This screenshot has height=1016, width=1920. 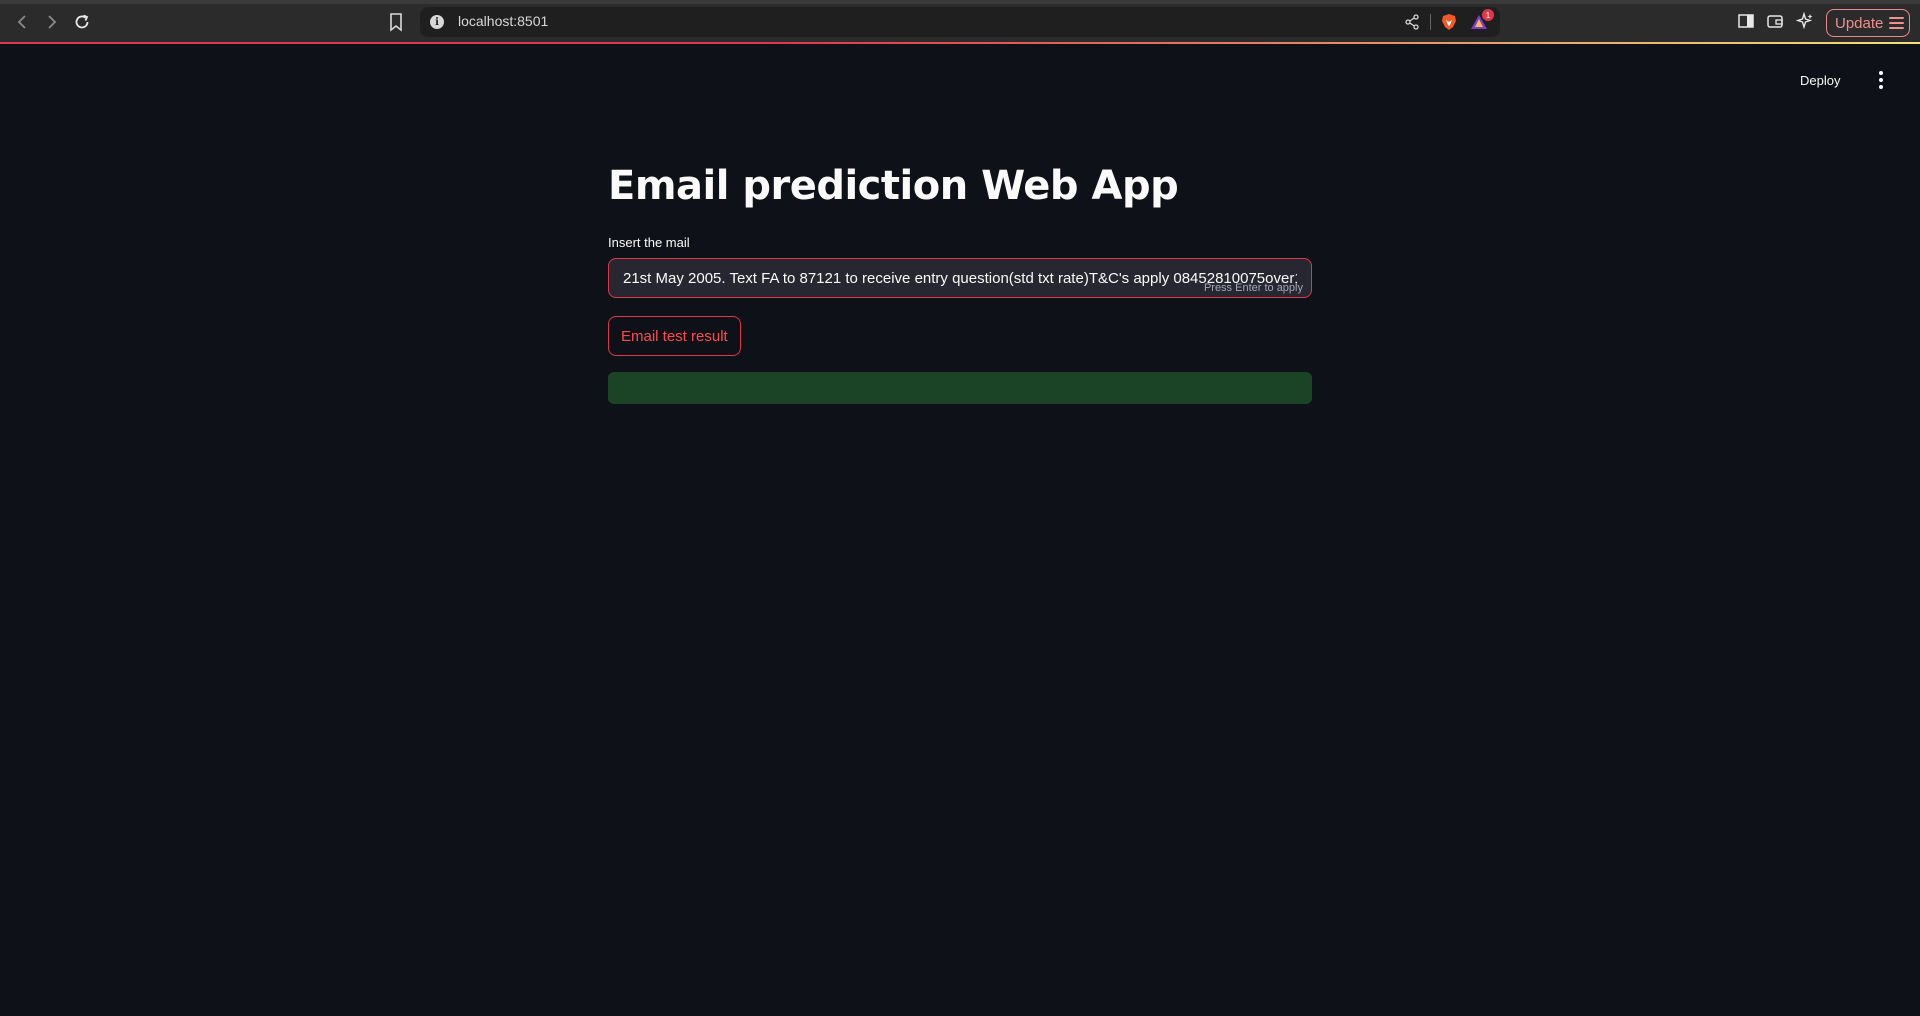 What do you see at coordinates (674, 336) in the screenshot?
I see `email-test-result-button: Email test result` at bounding box center [674, 336].